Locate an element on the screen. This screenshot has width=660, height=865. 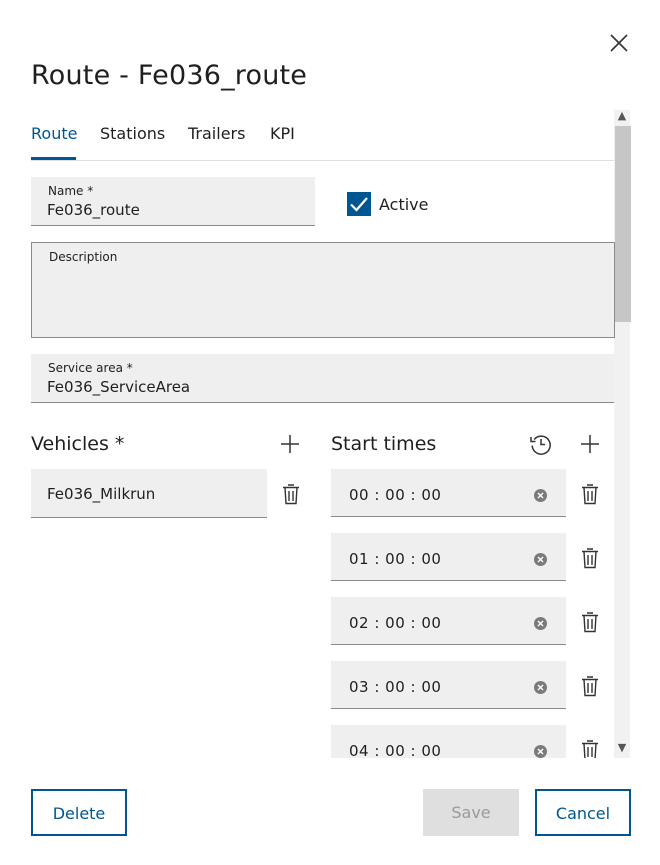
start-time-field: 03 : 00 : 00 is located at coordinates (448, 685).